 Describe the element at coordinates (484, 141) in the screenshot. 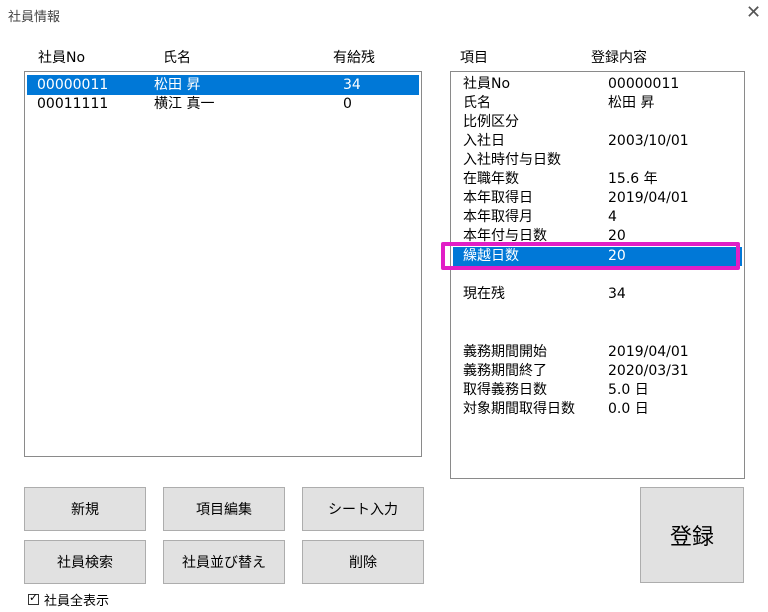

I see `detail-label: 入社日` at that location.